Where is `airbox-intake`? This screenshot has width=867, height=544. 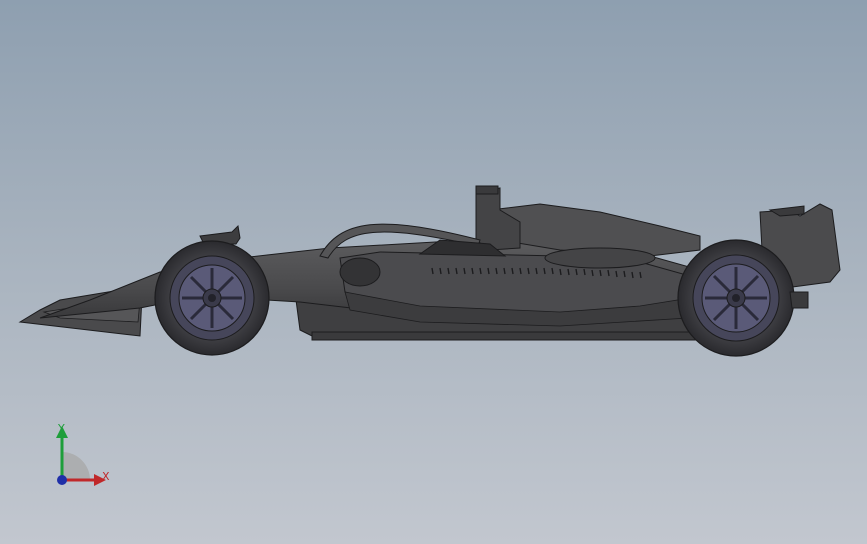
airbox-intake is located at coordinates (487, 190).